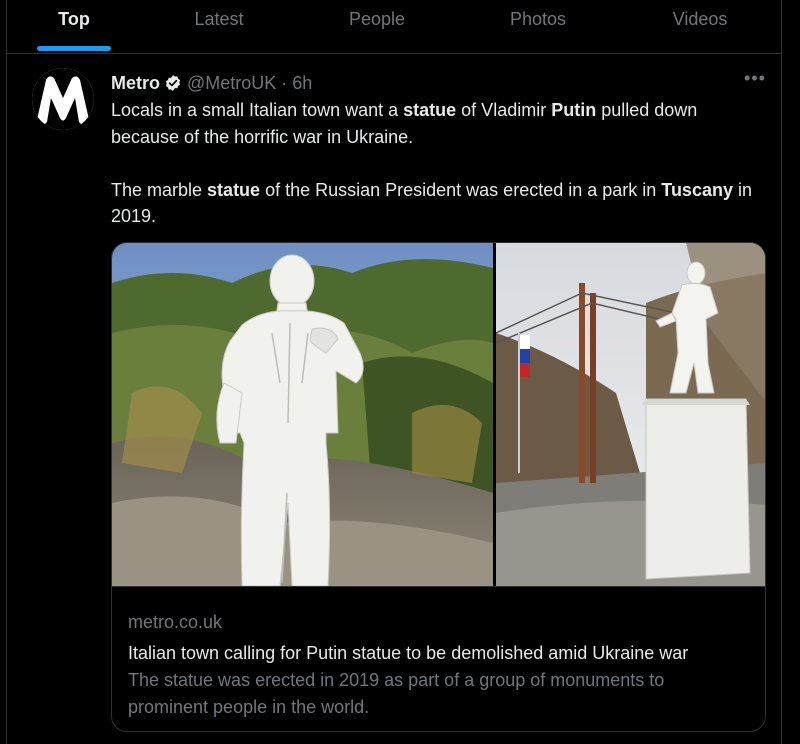 The width and height of the screenshot is (800, 744). I want to click on tab-label: Latest, so click(219, 19).